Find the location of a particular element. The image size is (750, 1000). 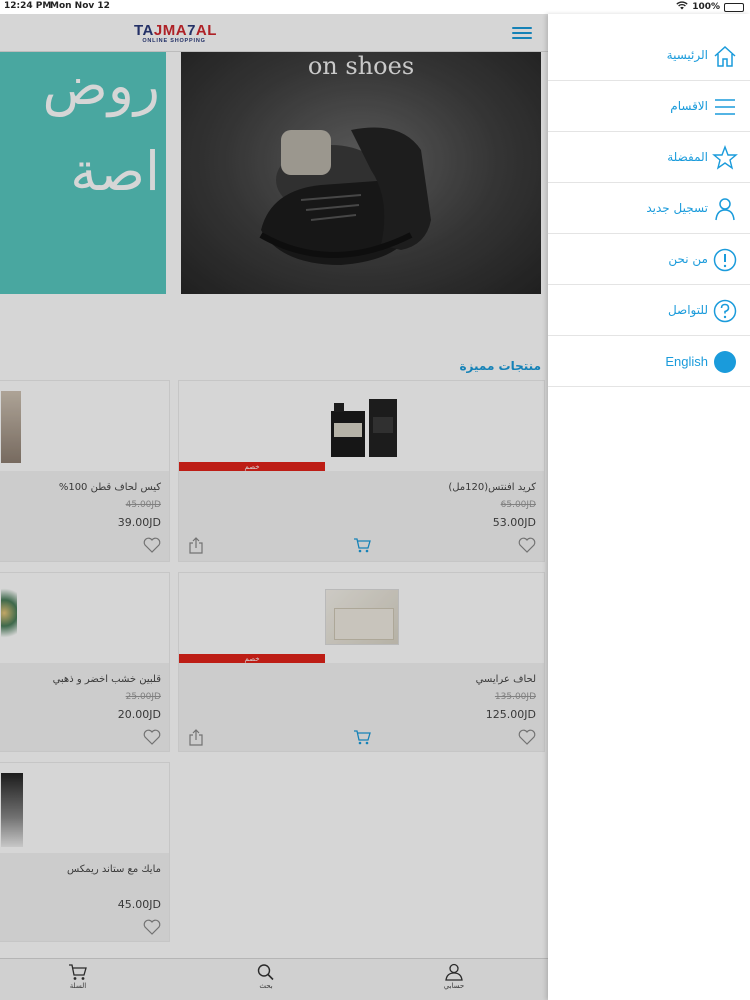

menu-item-favorites: المفضلة is located at coordinates (649, 157).